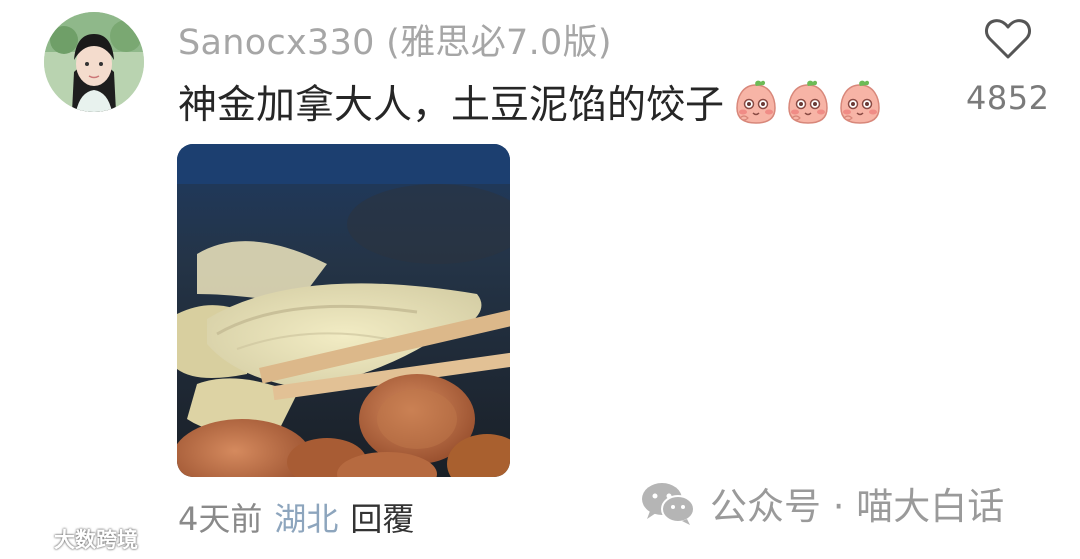 The image size is (1080, 559). Describe the element at coordinates (668, 504) in the screenshot. I see `wechat-logo-icon` at that location.